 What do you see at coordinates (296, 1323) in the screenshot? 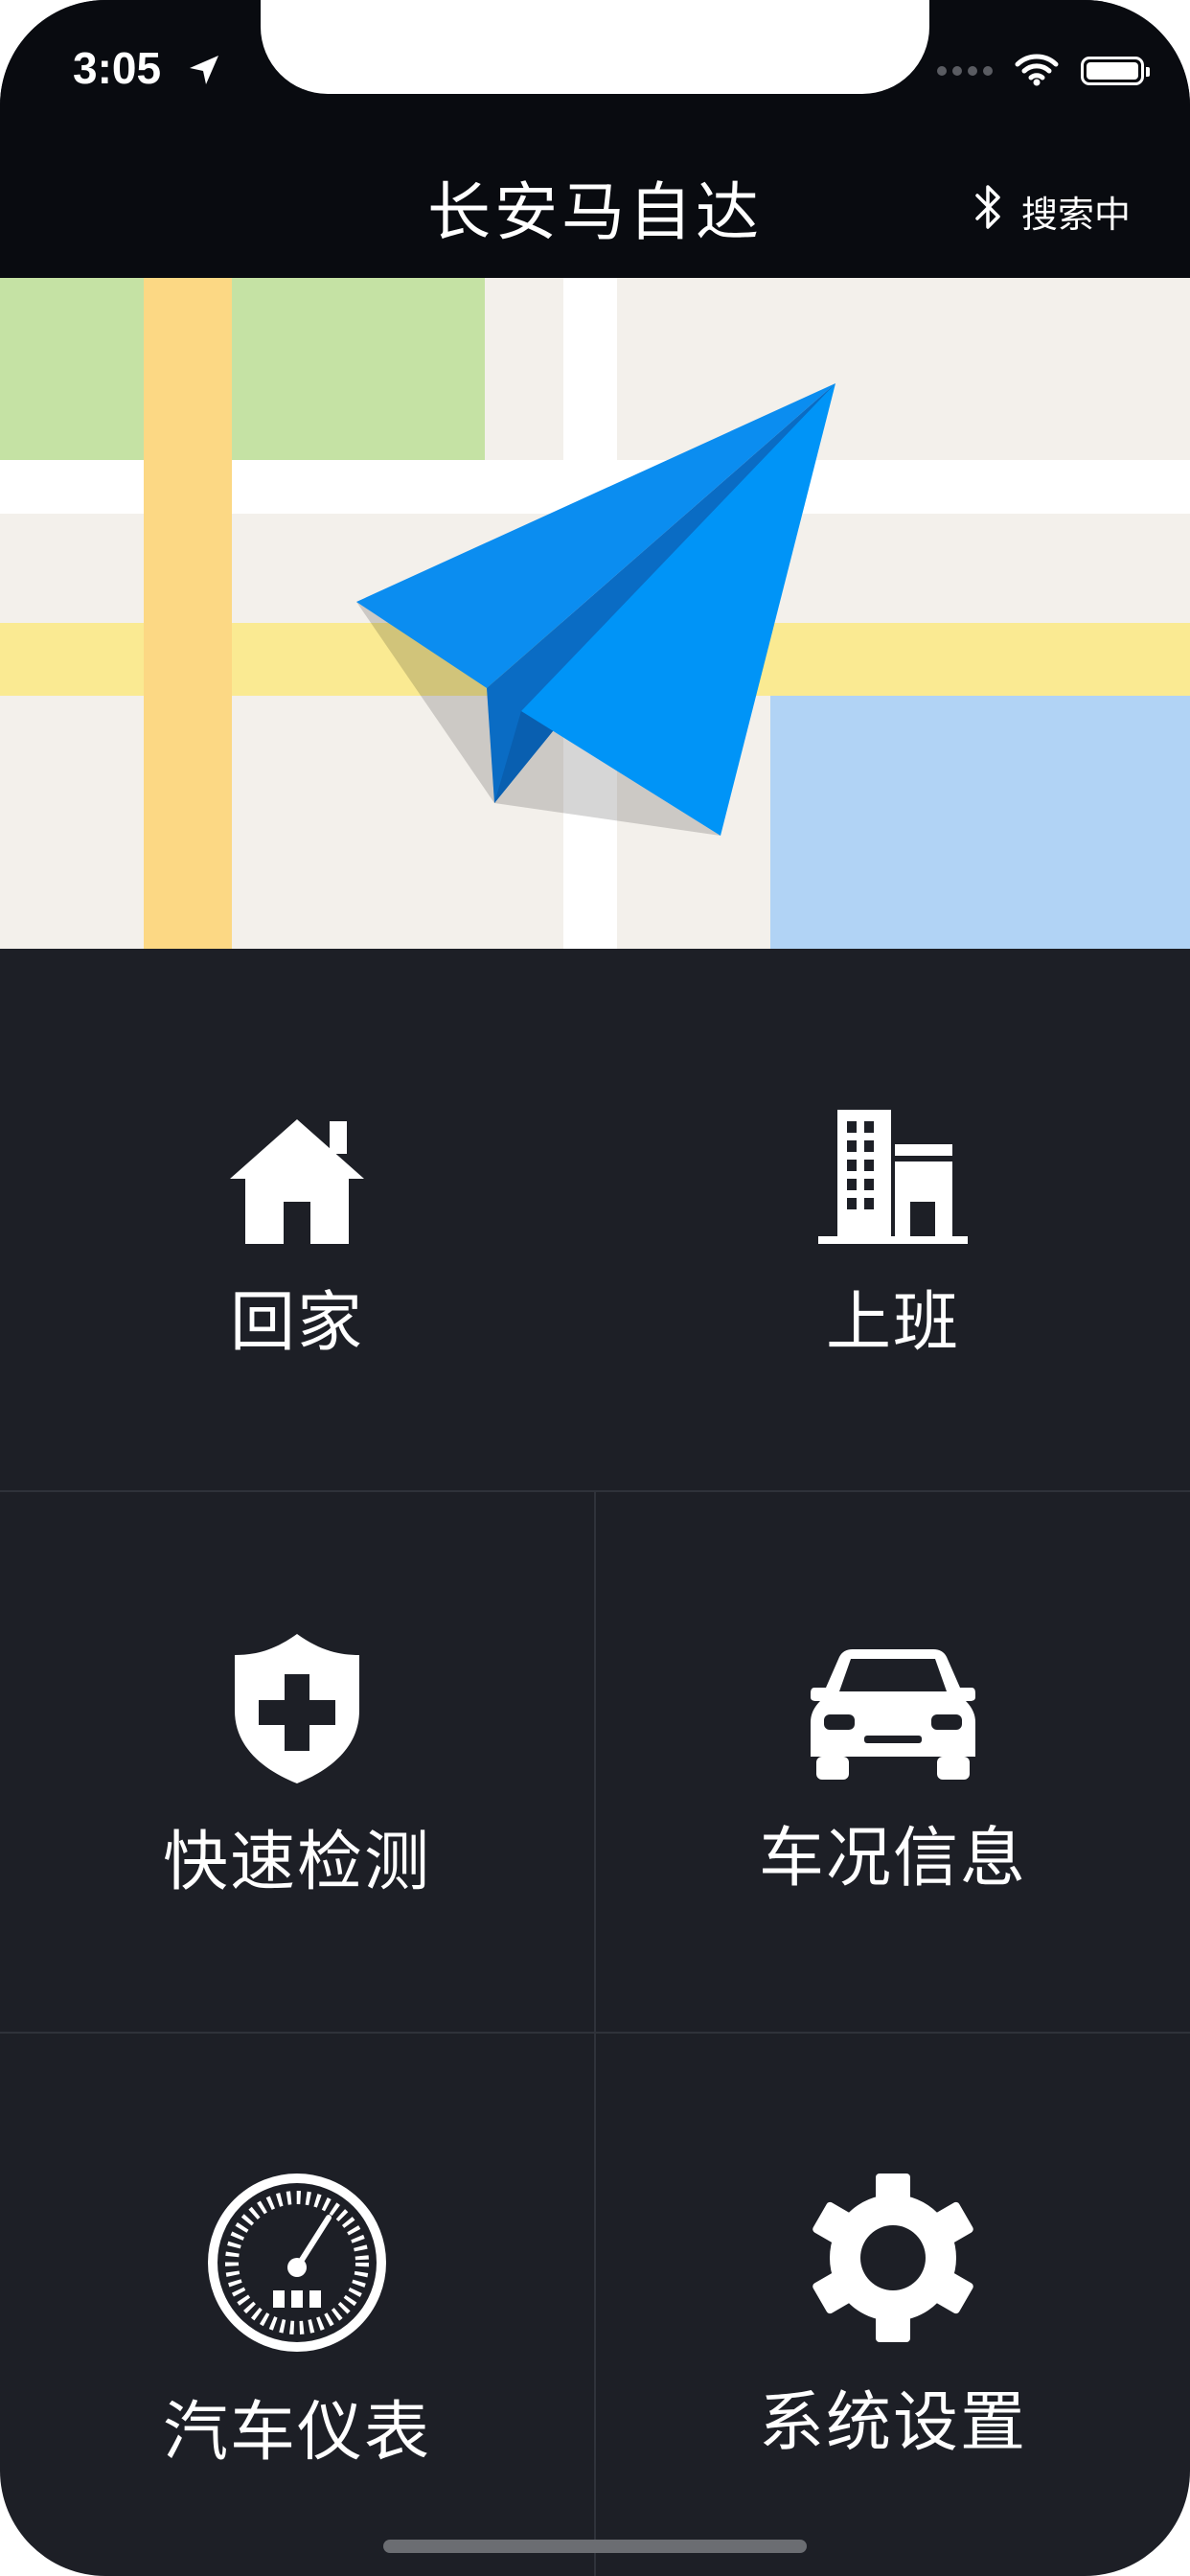
I see `menu-item-home-label: 回家` at bounding box center [296, 1323].